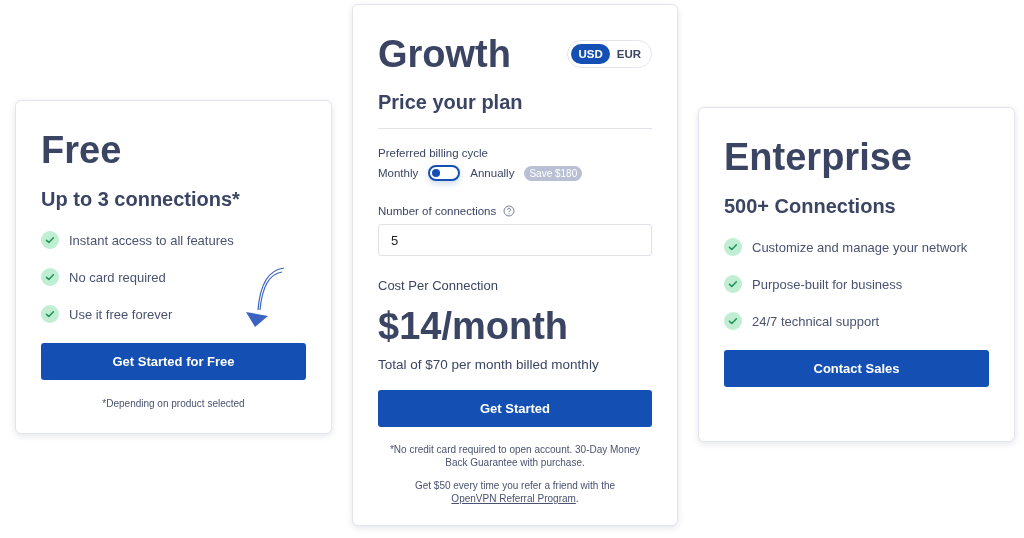  What do you see at coordinates (810, 206) in the screenshot?
I see `plan-subtitle: 500+ Connections` at bounding box center [810, 206].